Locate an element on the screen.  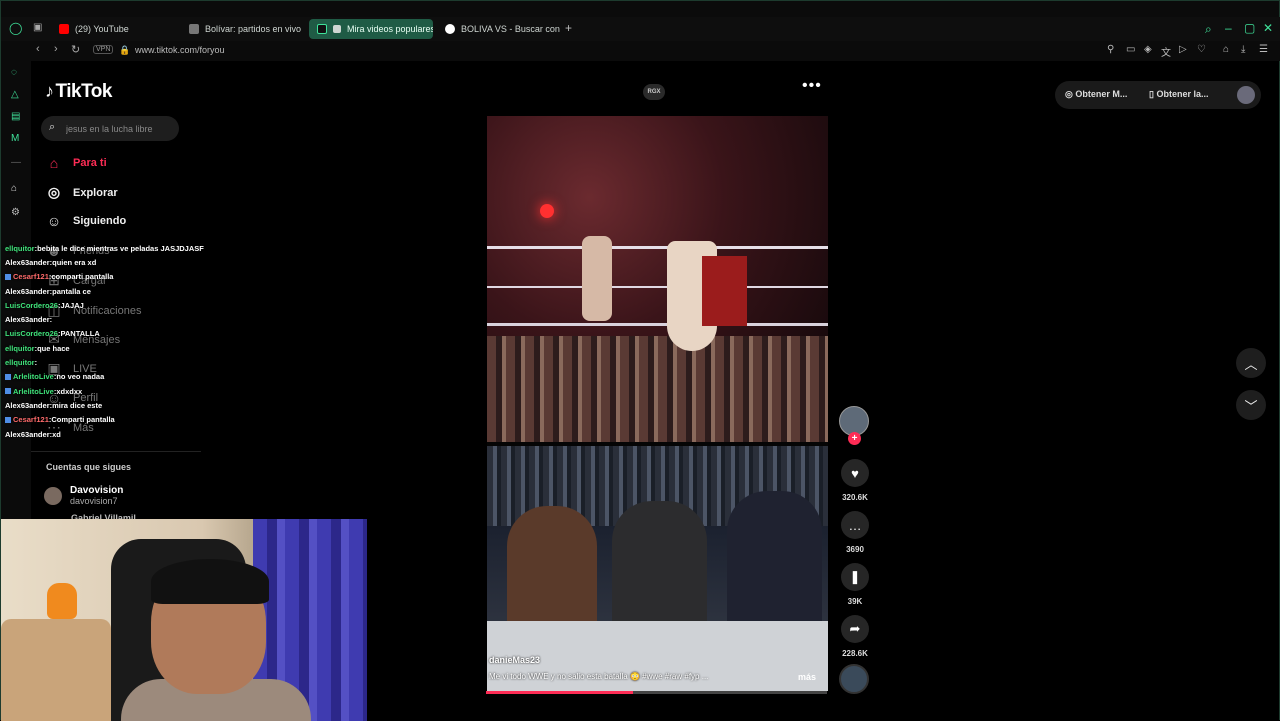
back-button: ‹ is located at coordinates (38, 49).